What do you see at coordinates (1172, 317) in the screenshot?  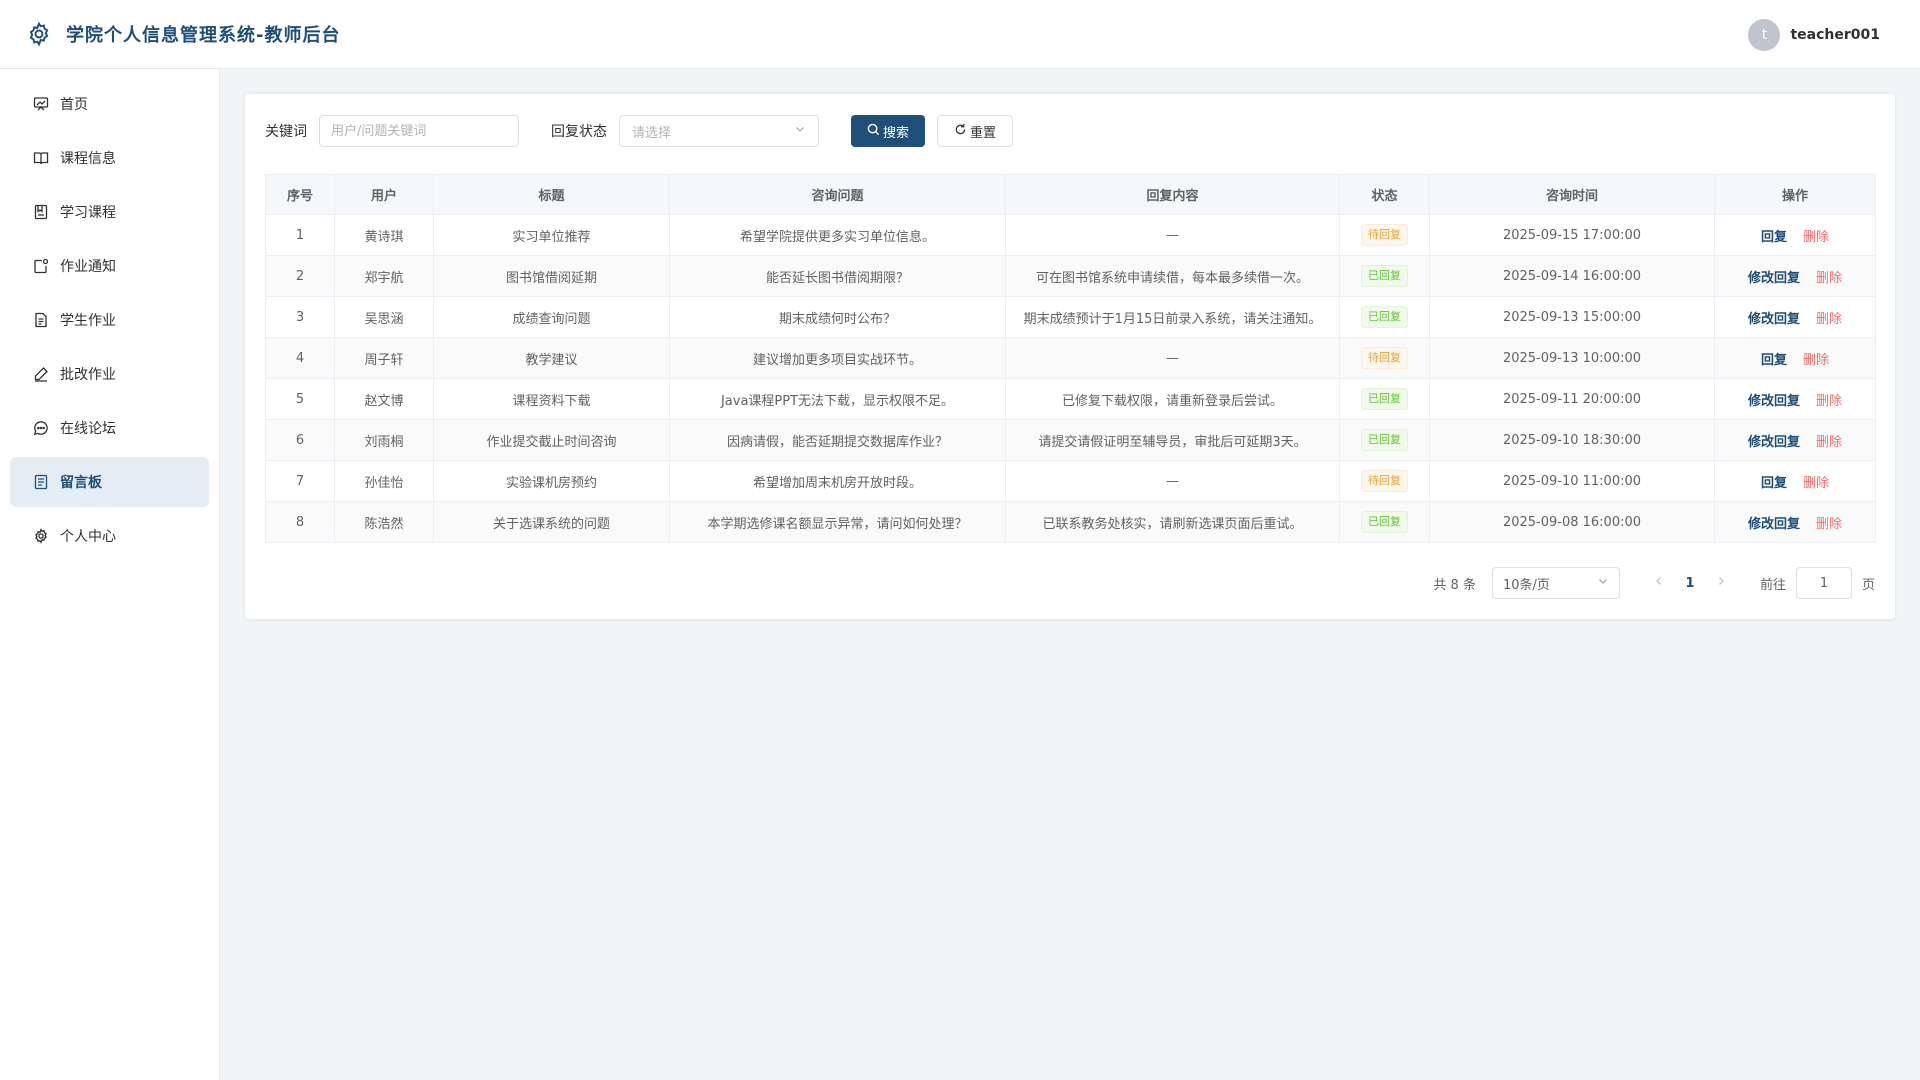 I see `cell-reply: 期末成绩预计于1月15日前录入系统，请关注通知。` at bounding box center [1172, 317].